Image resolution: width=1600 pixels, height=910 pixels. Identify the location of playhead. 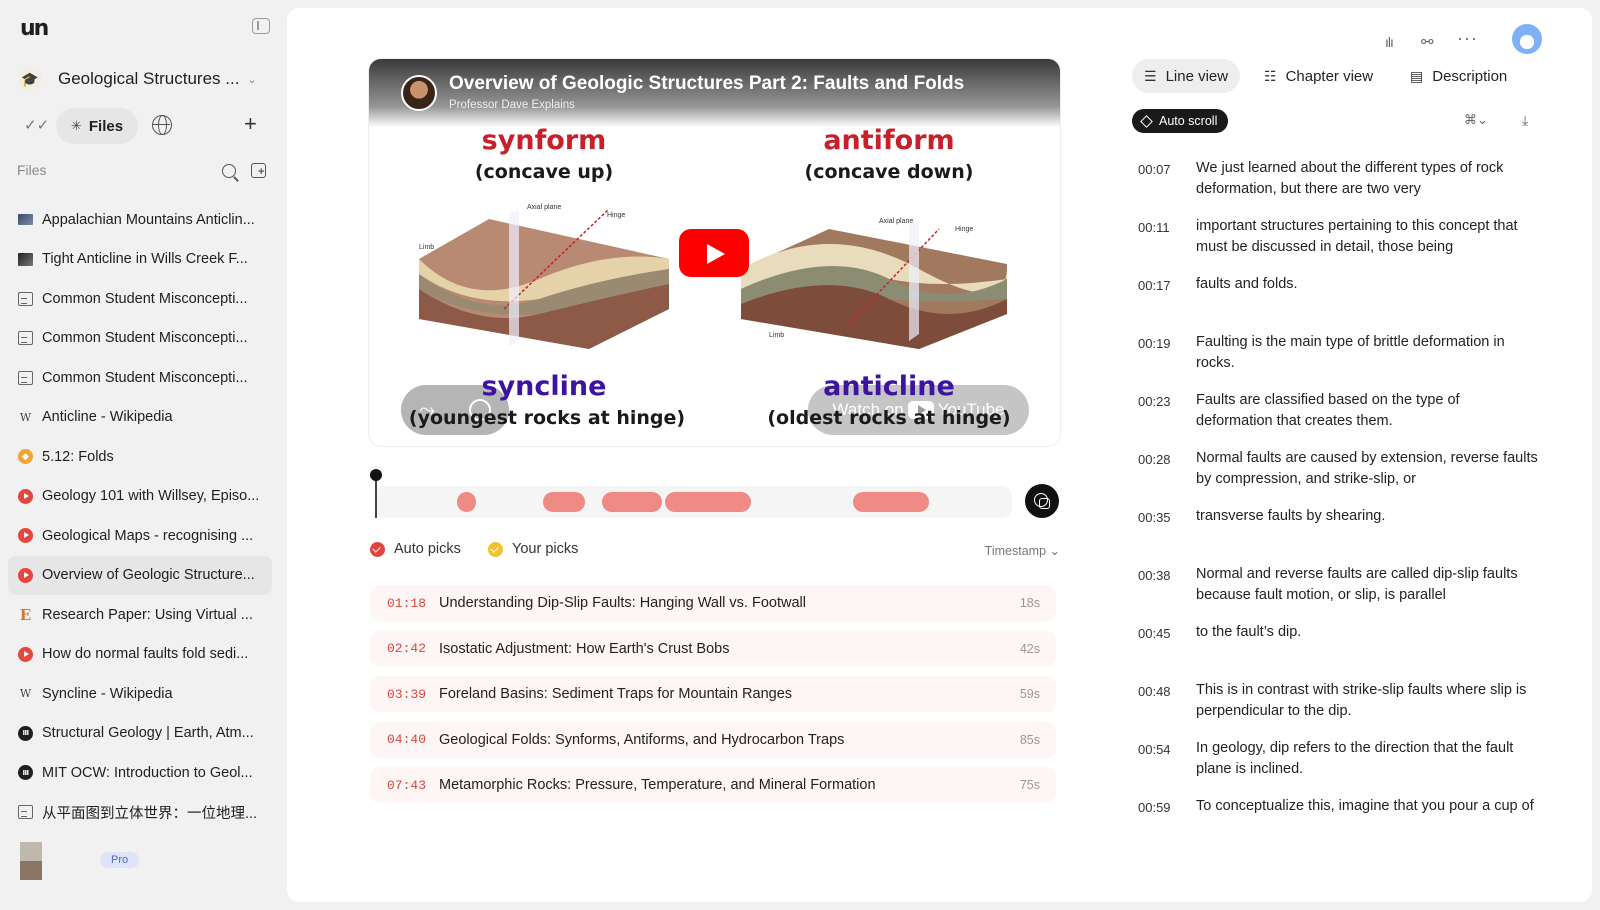
(376, 493).